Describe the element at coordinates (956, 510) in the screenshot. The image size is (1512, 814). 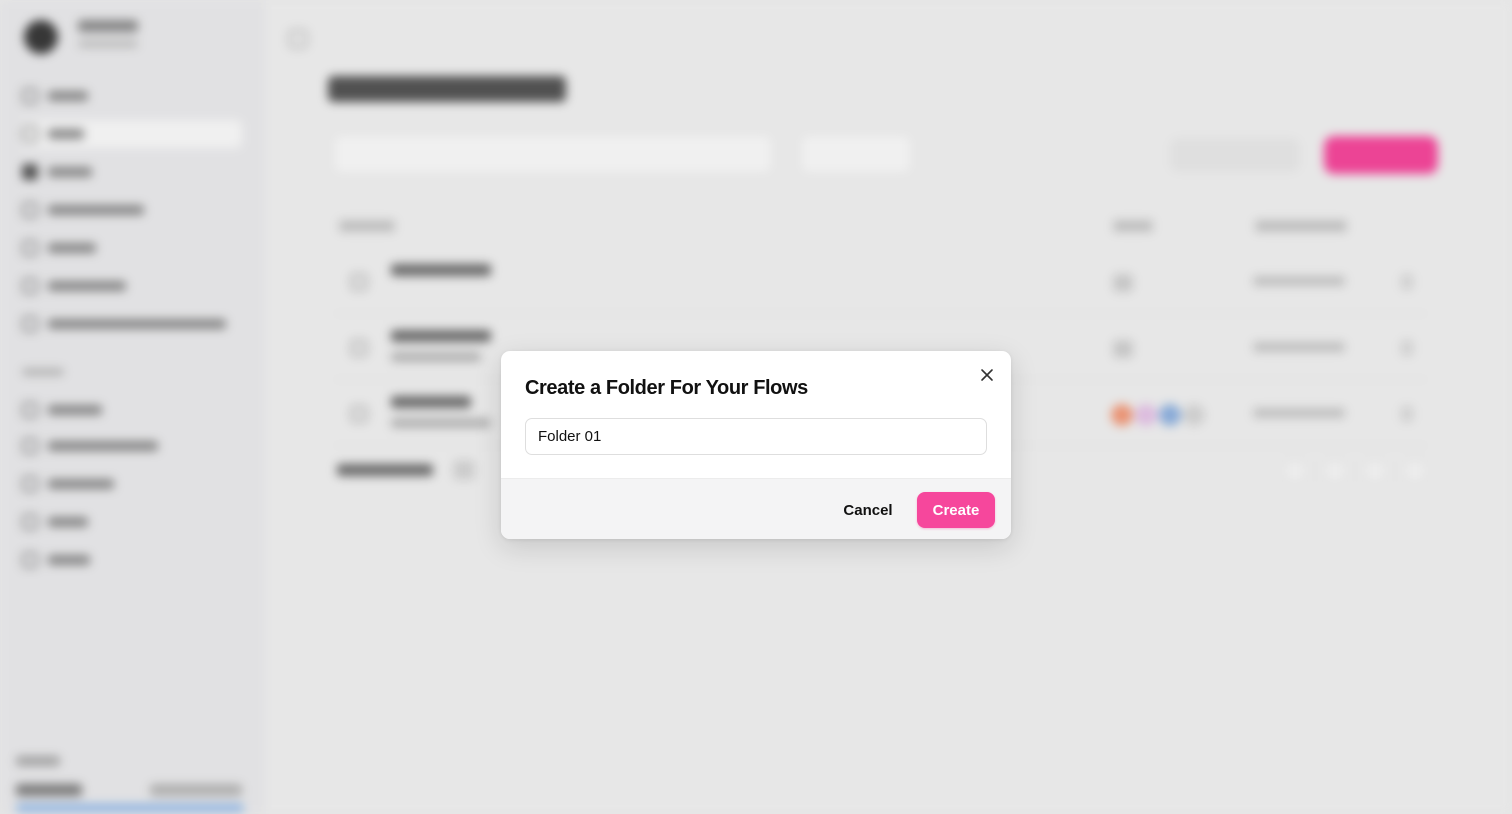
I see `create-button: Create` at that location.